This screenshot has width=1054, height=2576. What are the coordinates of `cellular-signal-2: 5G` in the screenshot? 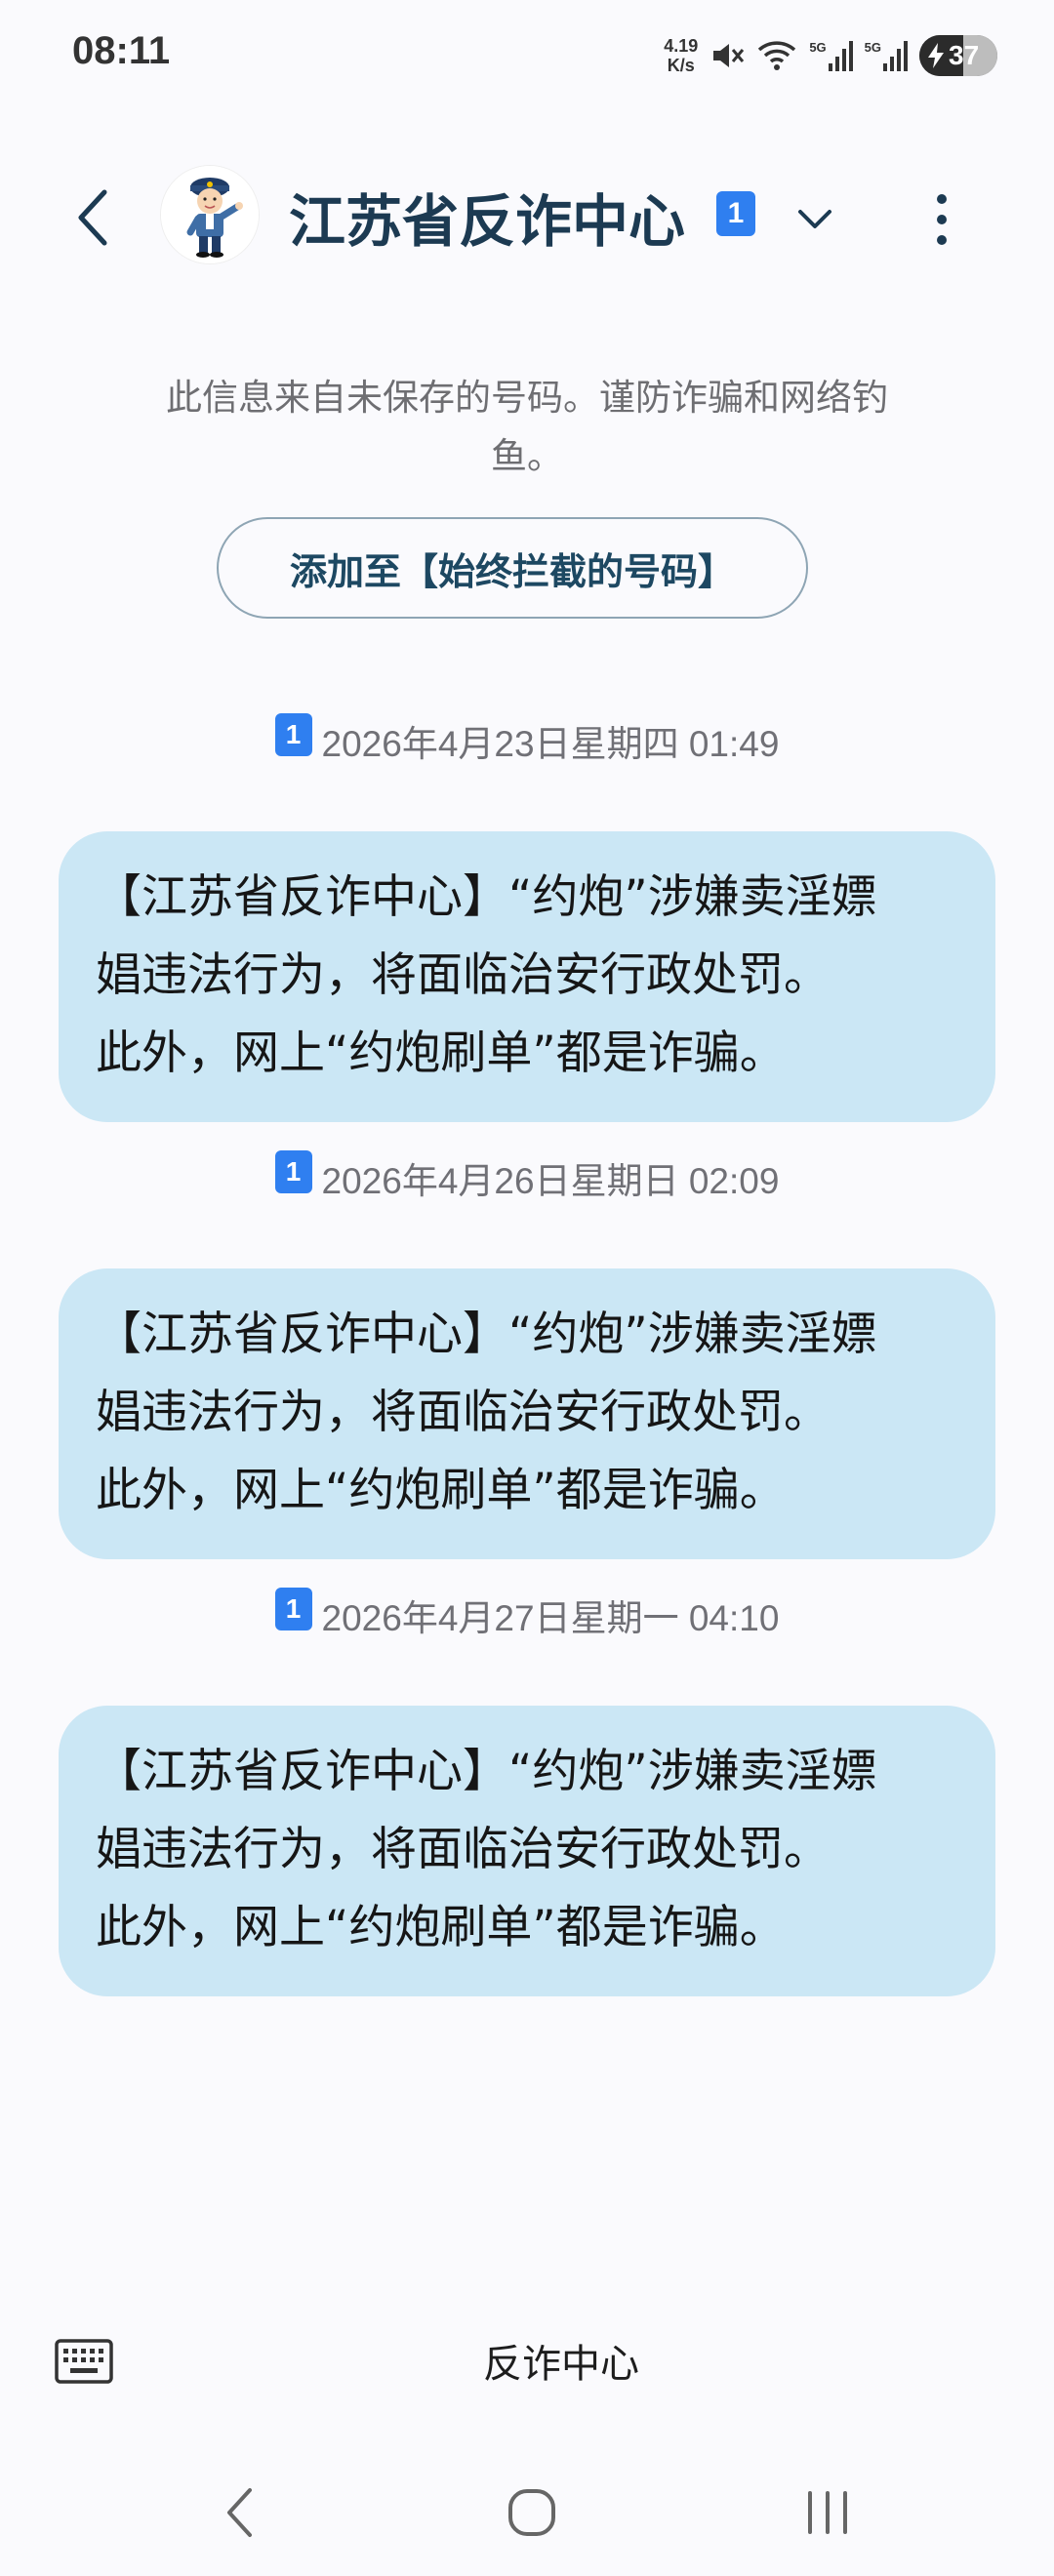 It's located at (886, 55).